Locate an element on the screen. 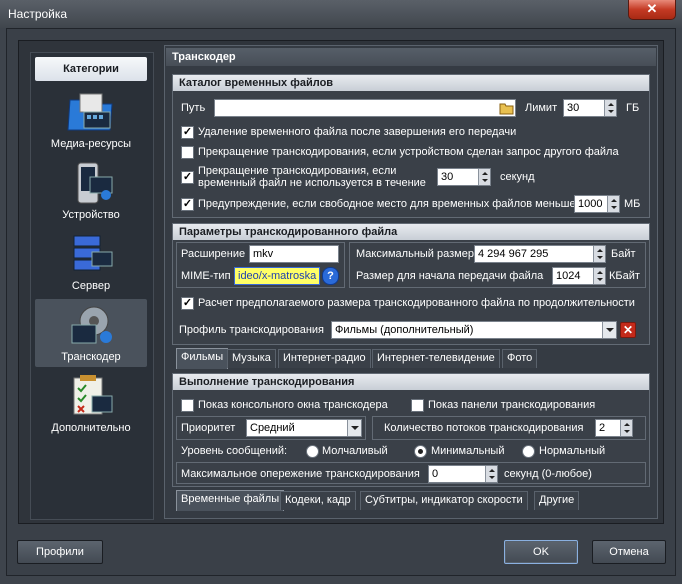  lead-stepper: 0 is located at coordinates (463, 474).